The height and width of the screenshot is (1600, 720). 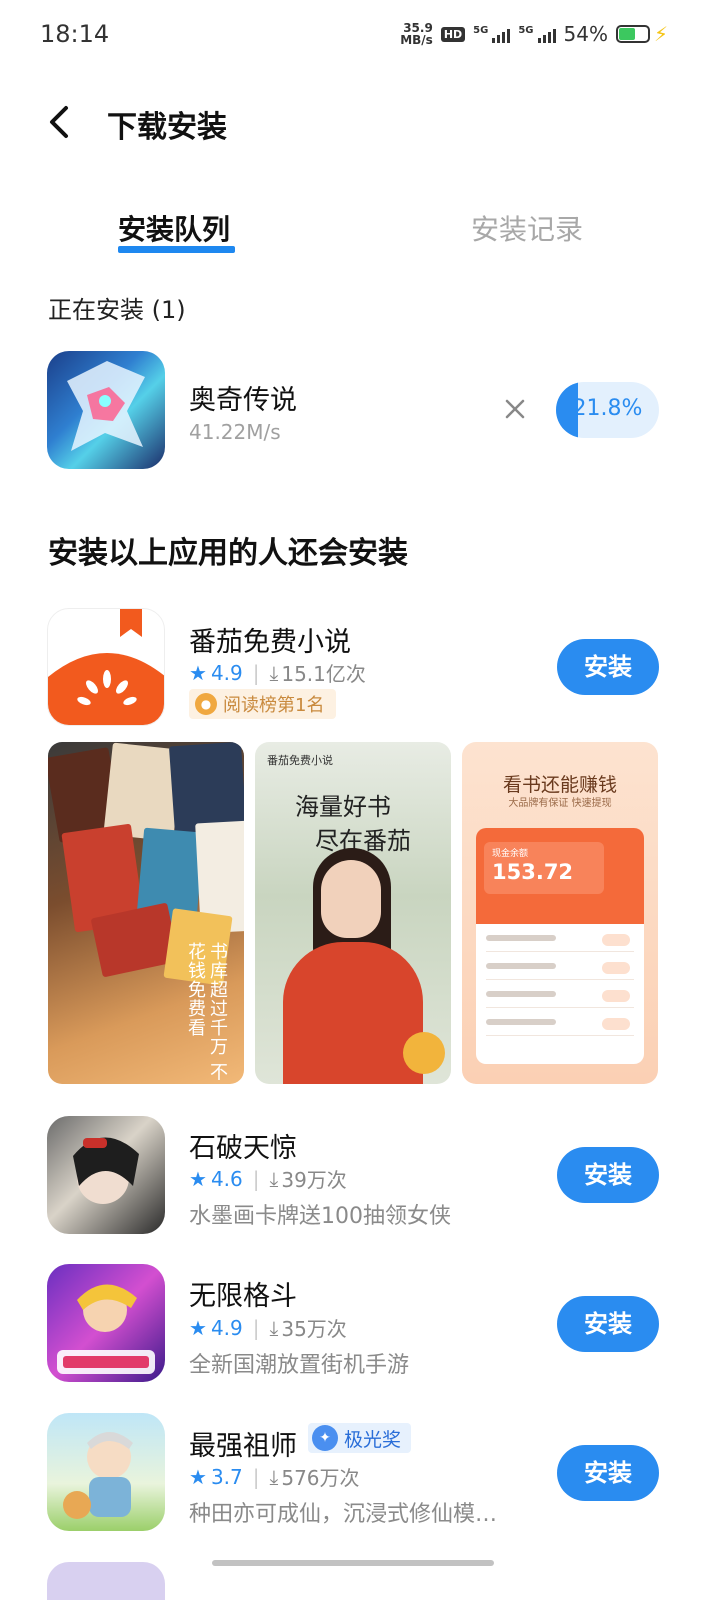 I want to click on app-screenshot-2: 番茄免费小说 海量好书 尽在番茄, so click(x=353, y=913).